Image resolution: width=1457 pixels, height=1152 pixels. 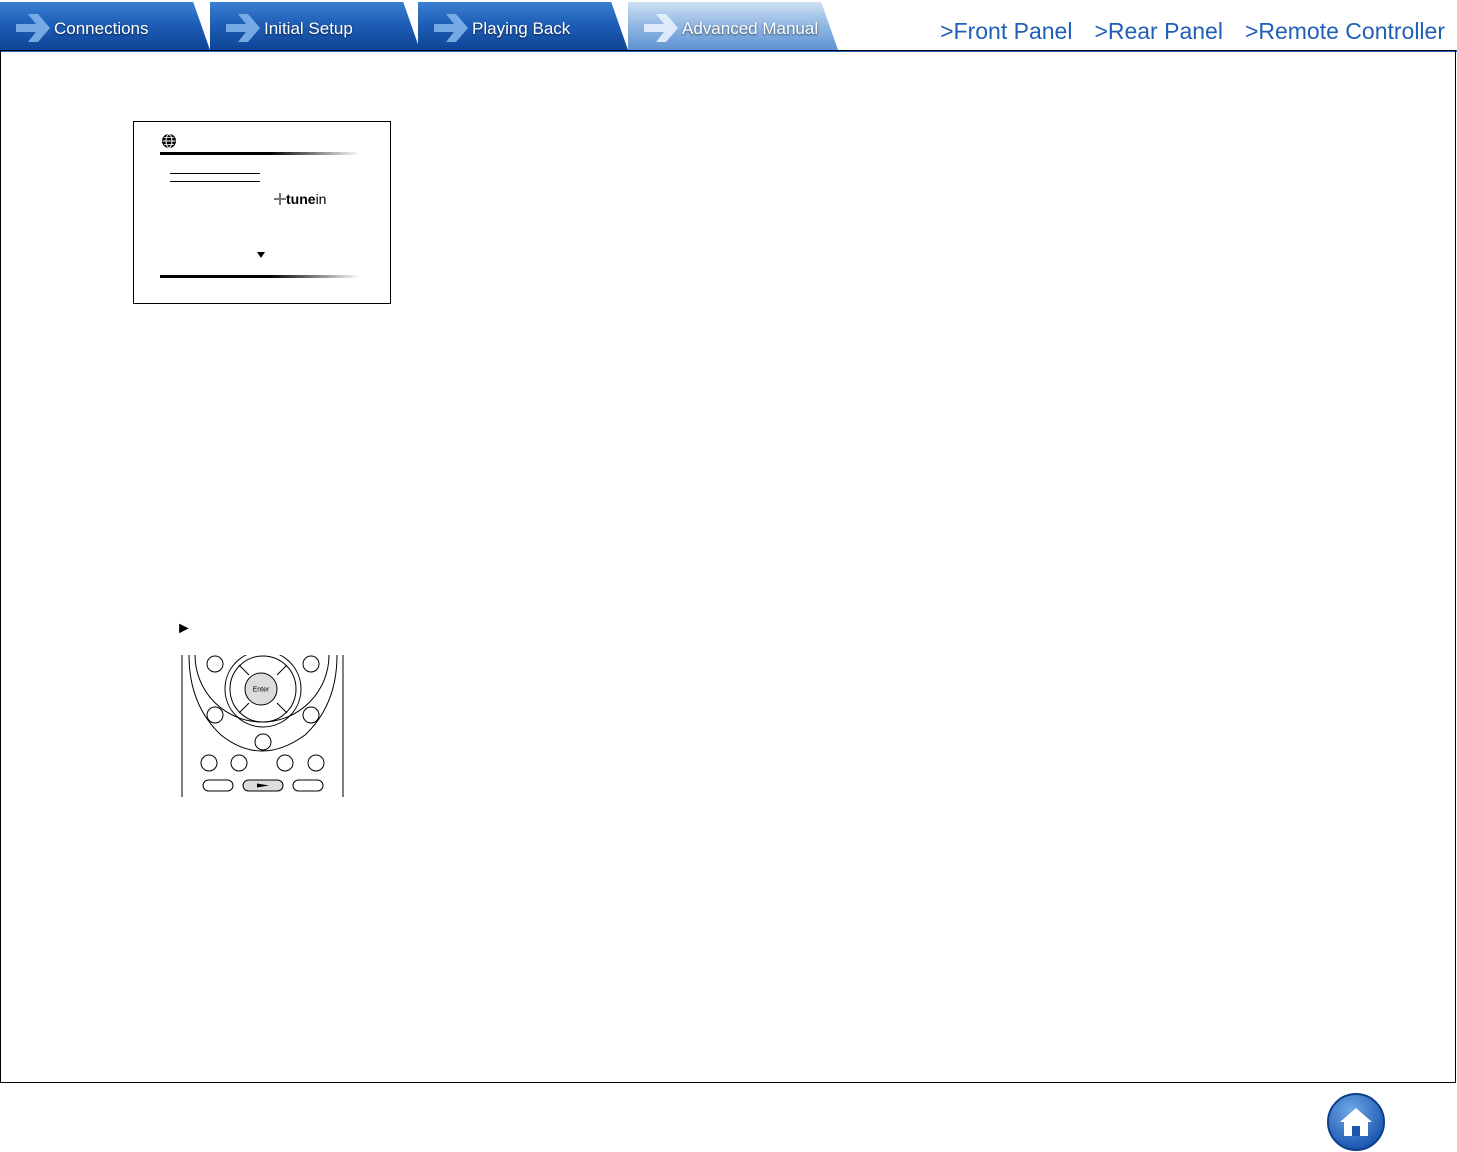 I want to click on screen-bottom-bar, so click(x=260, y=276).